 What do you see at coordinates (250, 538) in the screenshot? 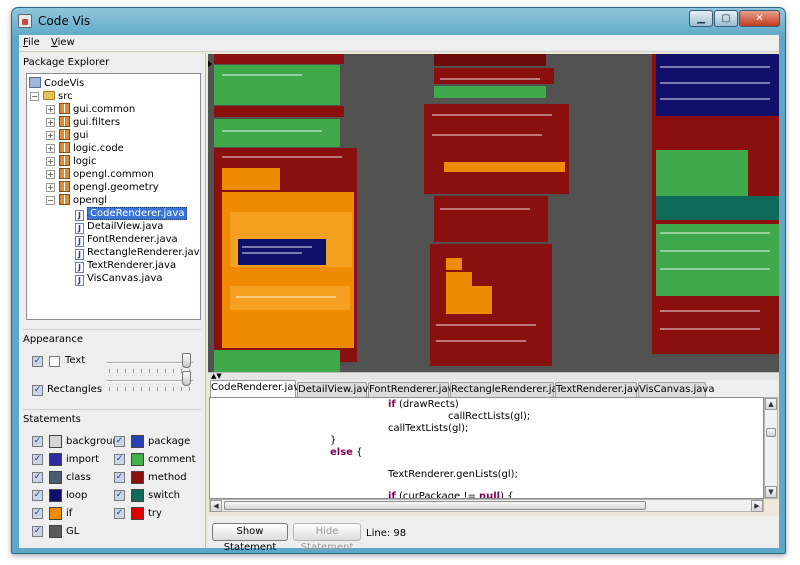
I see `show-statement-button: Show Statement` at bounding box center [250, 538].